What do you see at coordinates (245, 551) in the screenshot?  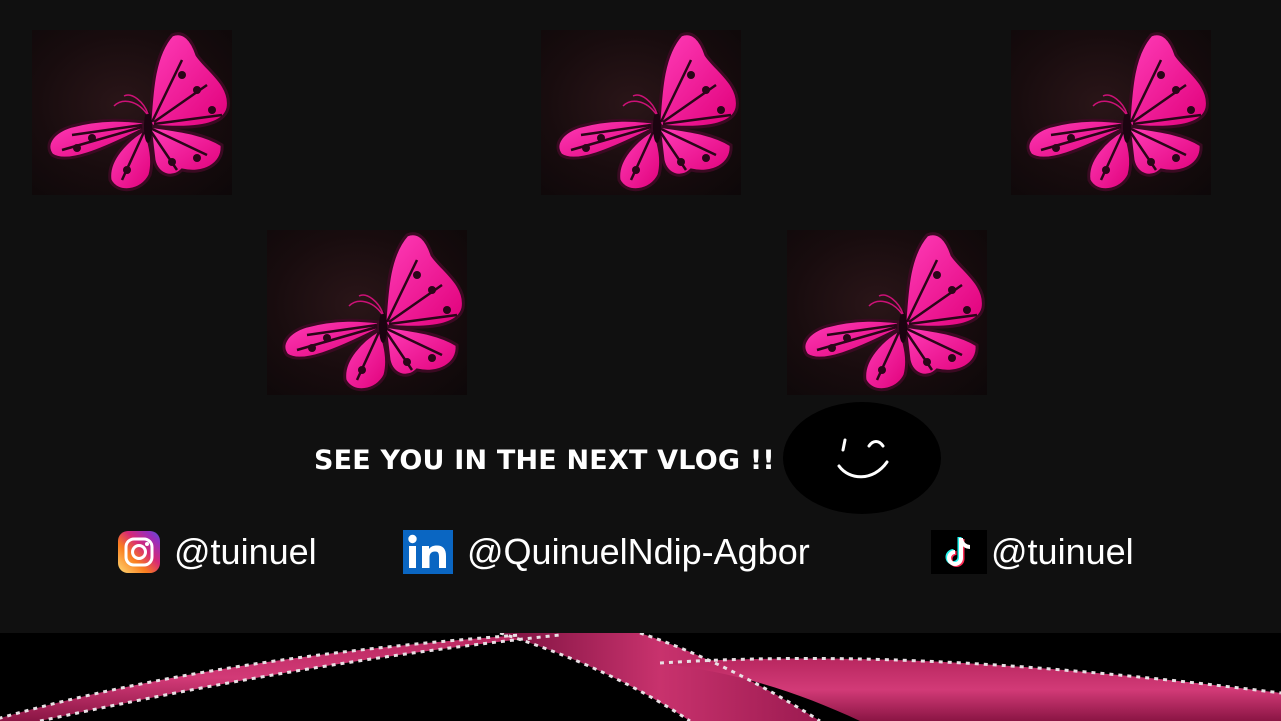 I see `instagram-handle-label: @tuinuel` at bounding box center [245, 551].